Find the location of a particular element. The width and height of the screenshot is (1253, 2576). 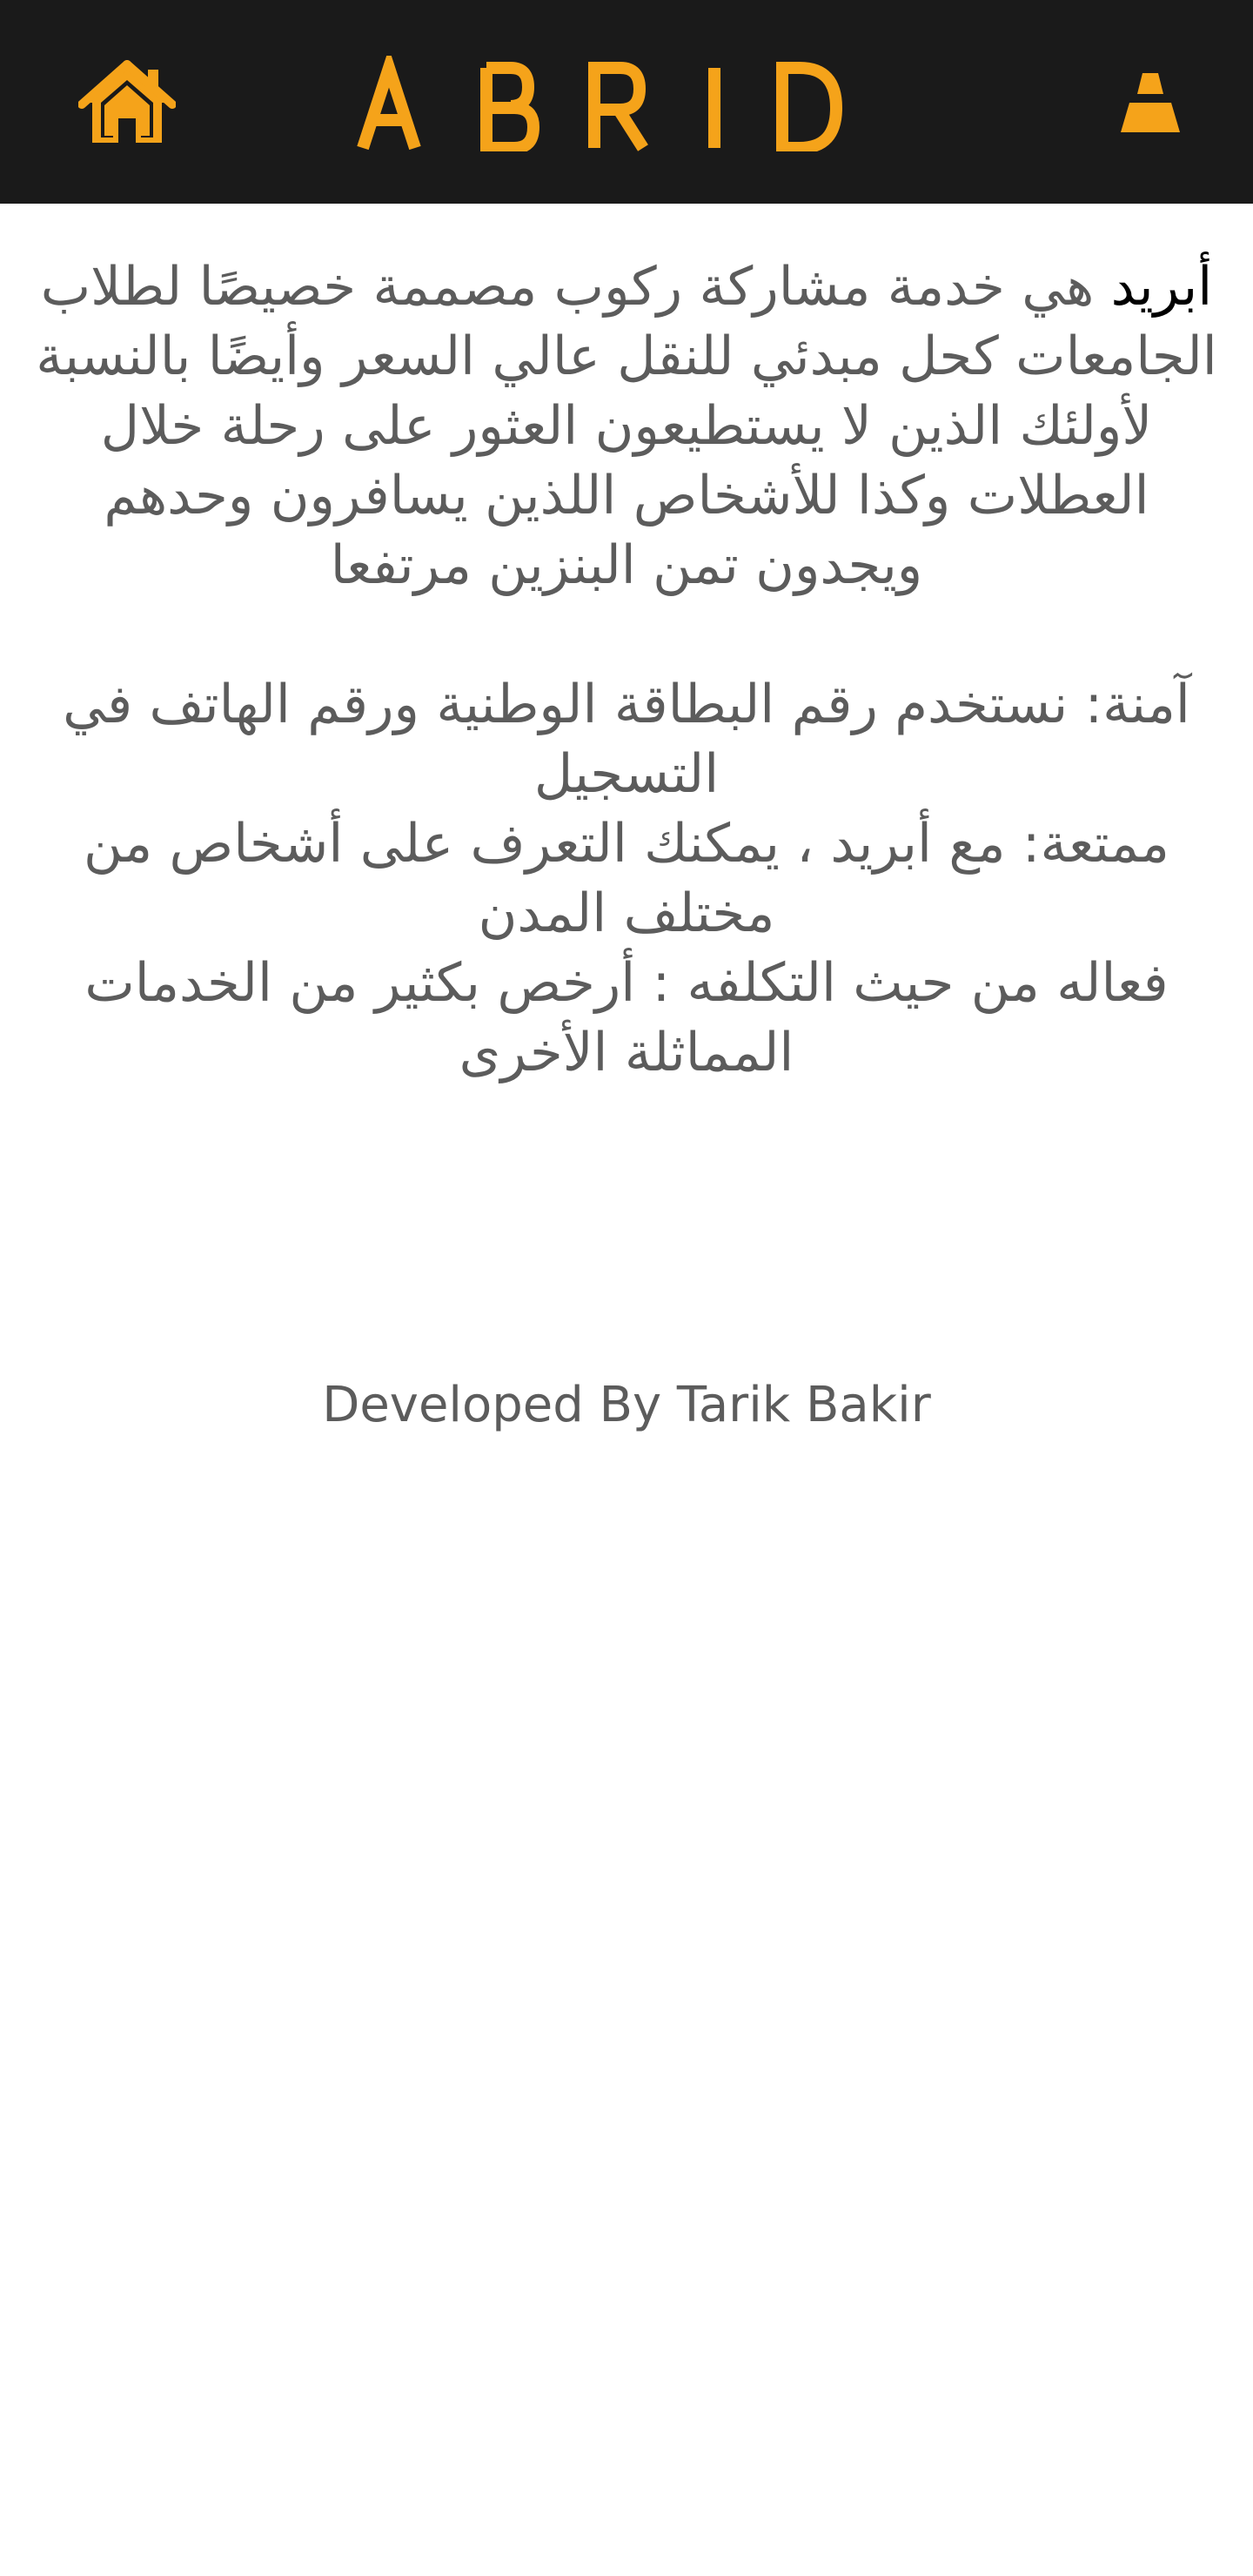

home-button is located at coordinates (127, 102).